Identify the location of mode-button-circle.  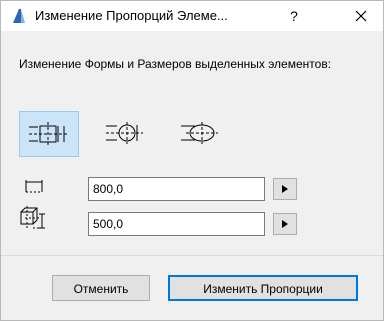
(127, 134).